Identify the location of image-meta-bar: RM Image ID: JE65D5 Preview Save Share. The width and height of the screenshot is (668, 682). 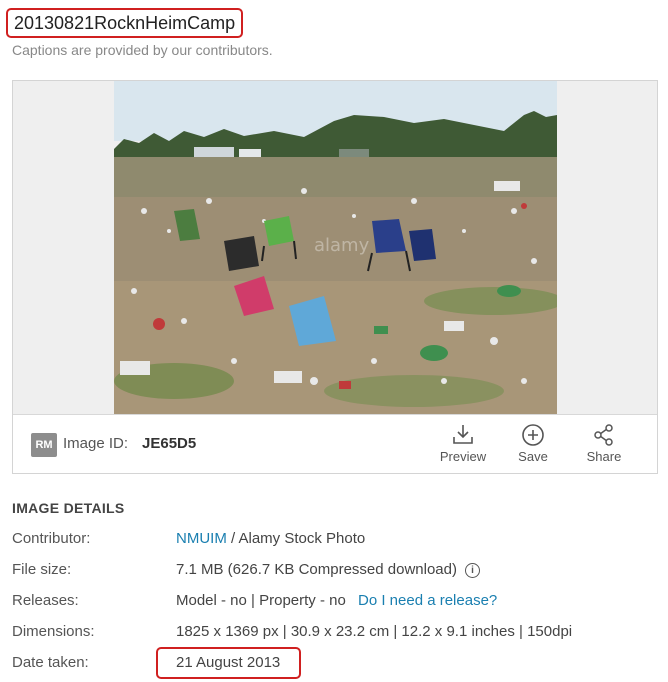
(335, 444).